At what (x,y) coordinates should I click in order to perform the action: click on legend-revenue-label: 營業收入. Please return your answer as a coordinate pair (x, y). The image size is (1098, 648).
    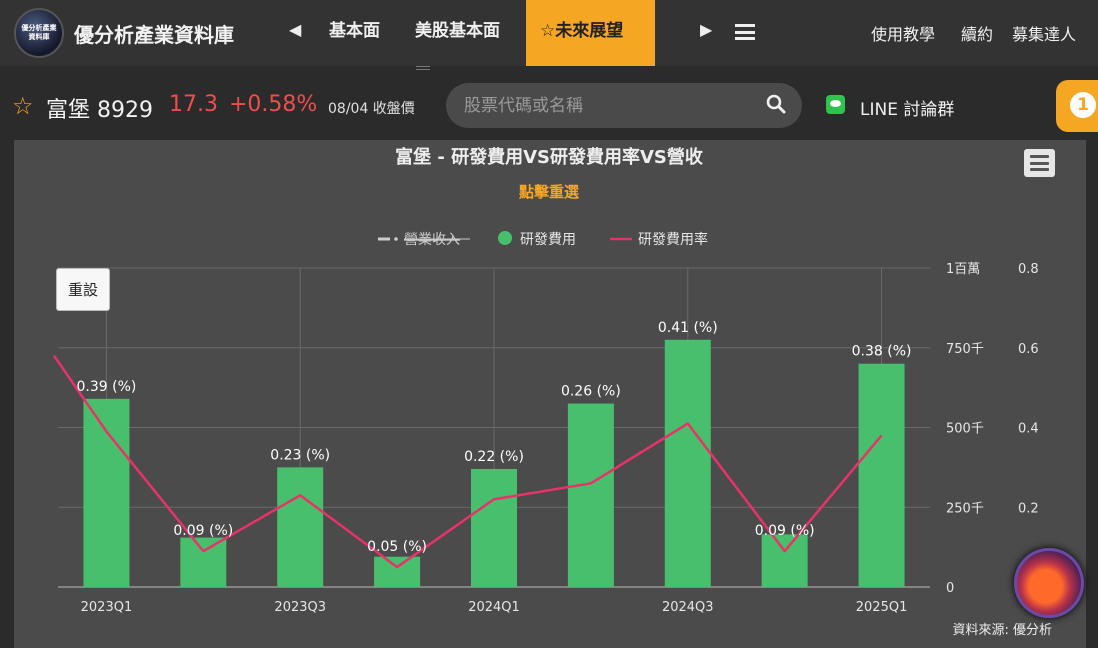
    Looking at the image, I should click on (432, 240).